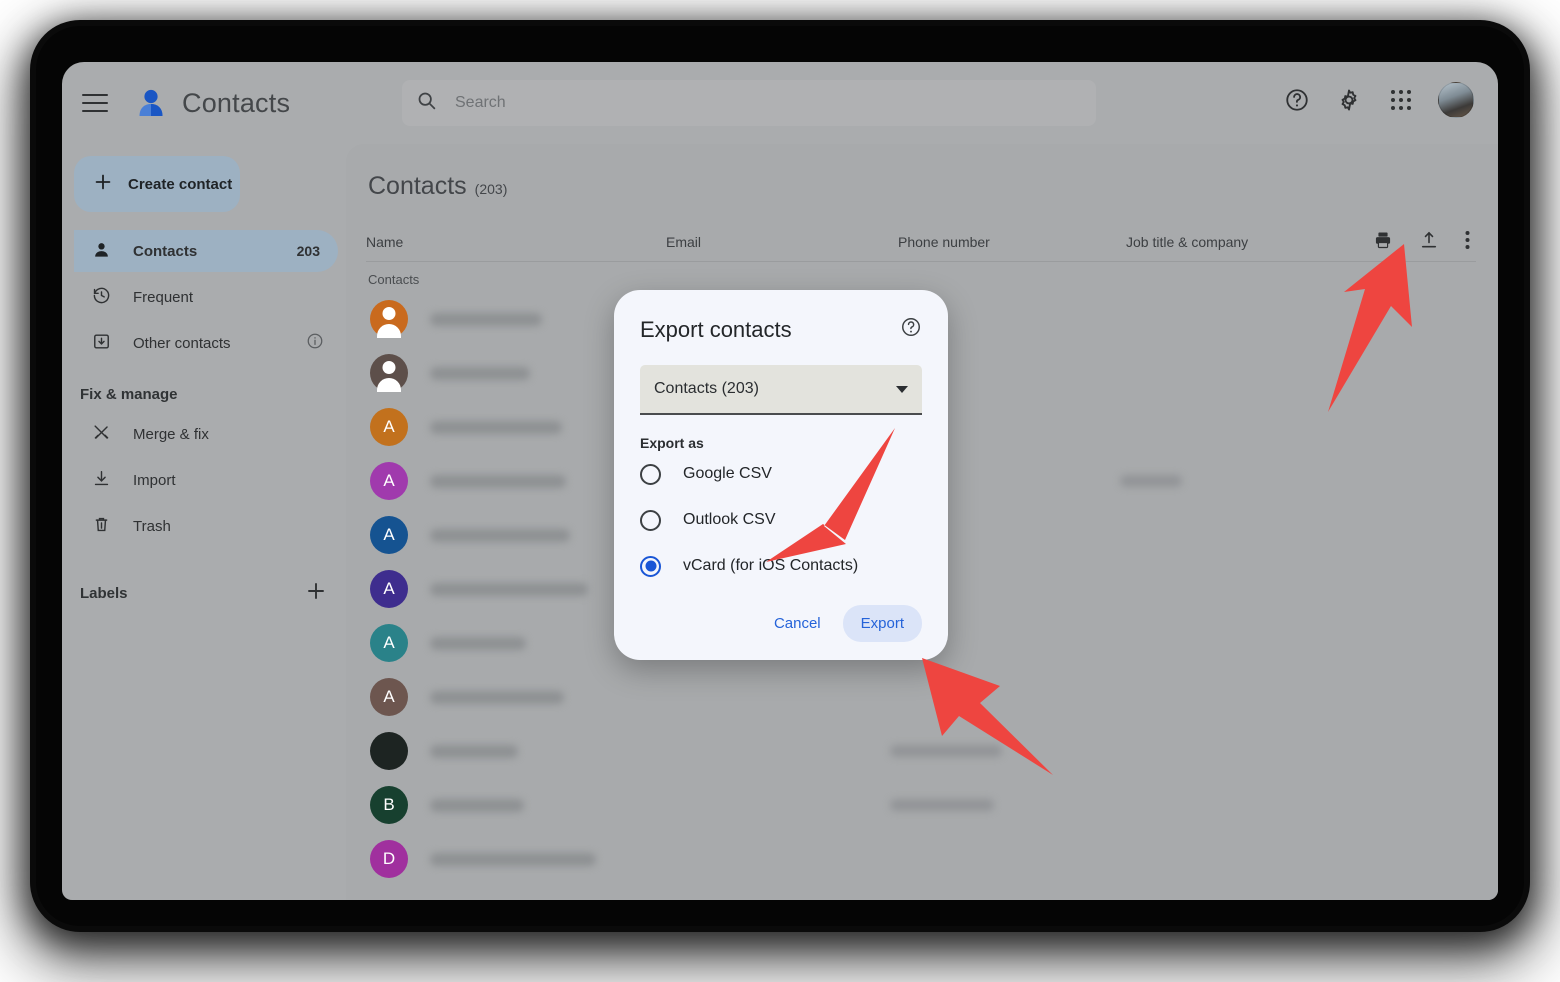 This screenshot has height=982, width=1560. Describe the element at coordinates (771, 565) in the screenshot. I see `radio-label: vCard (for iOS Contacts)` at that location.